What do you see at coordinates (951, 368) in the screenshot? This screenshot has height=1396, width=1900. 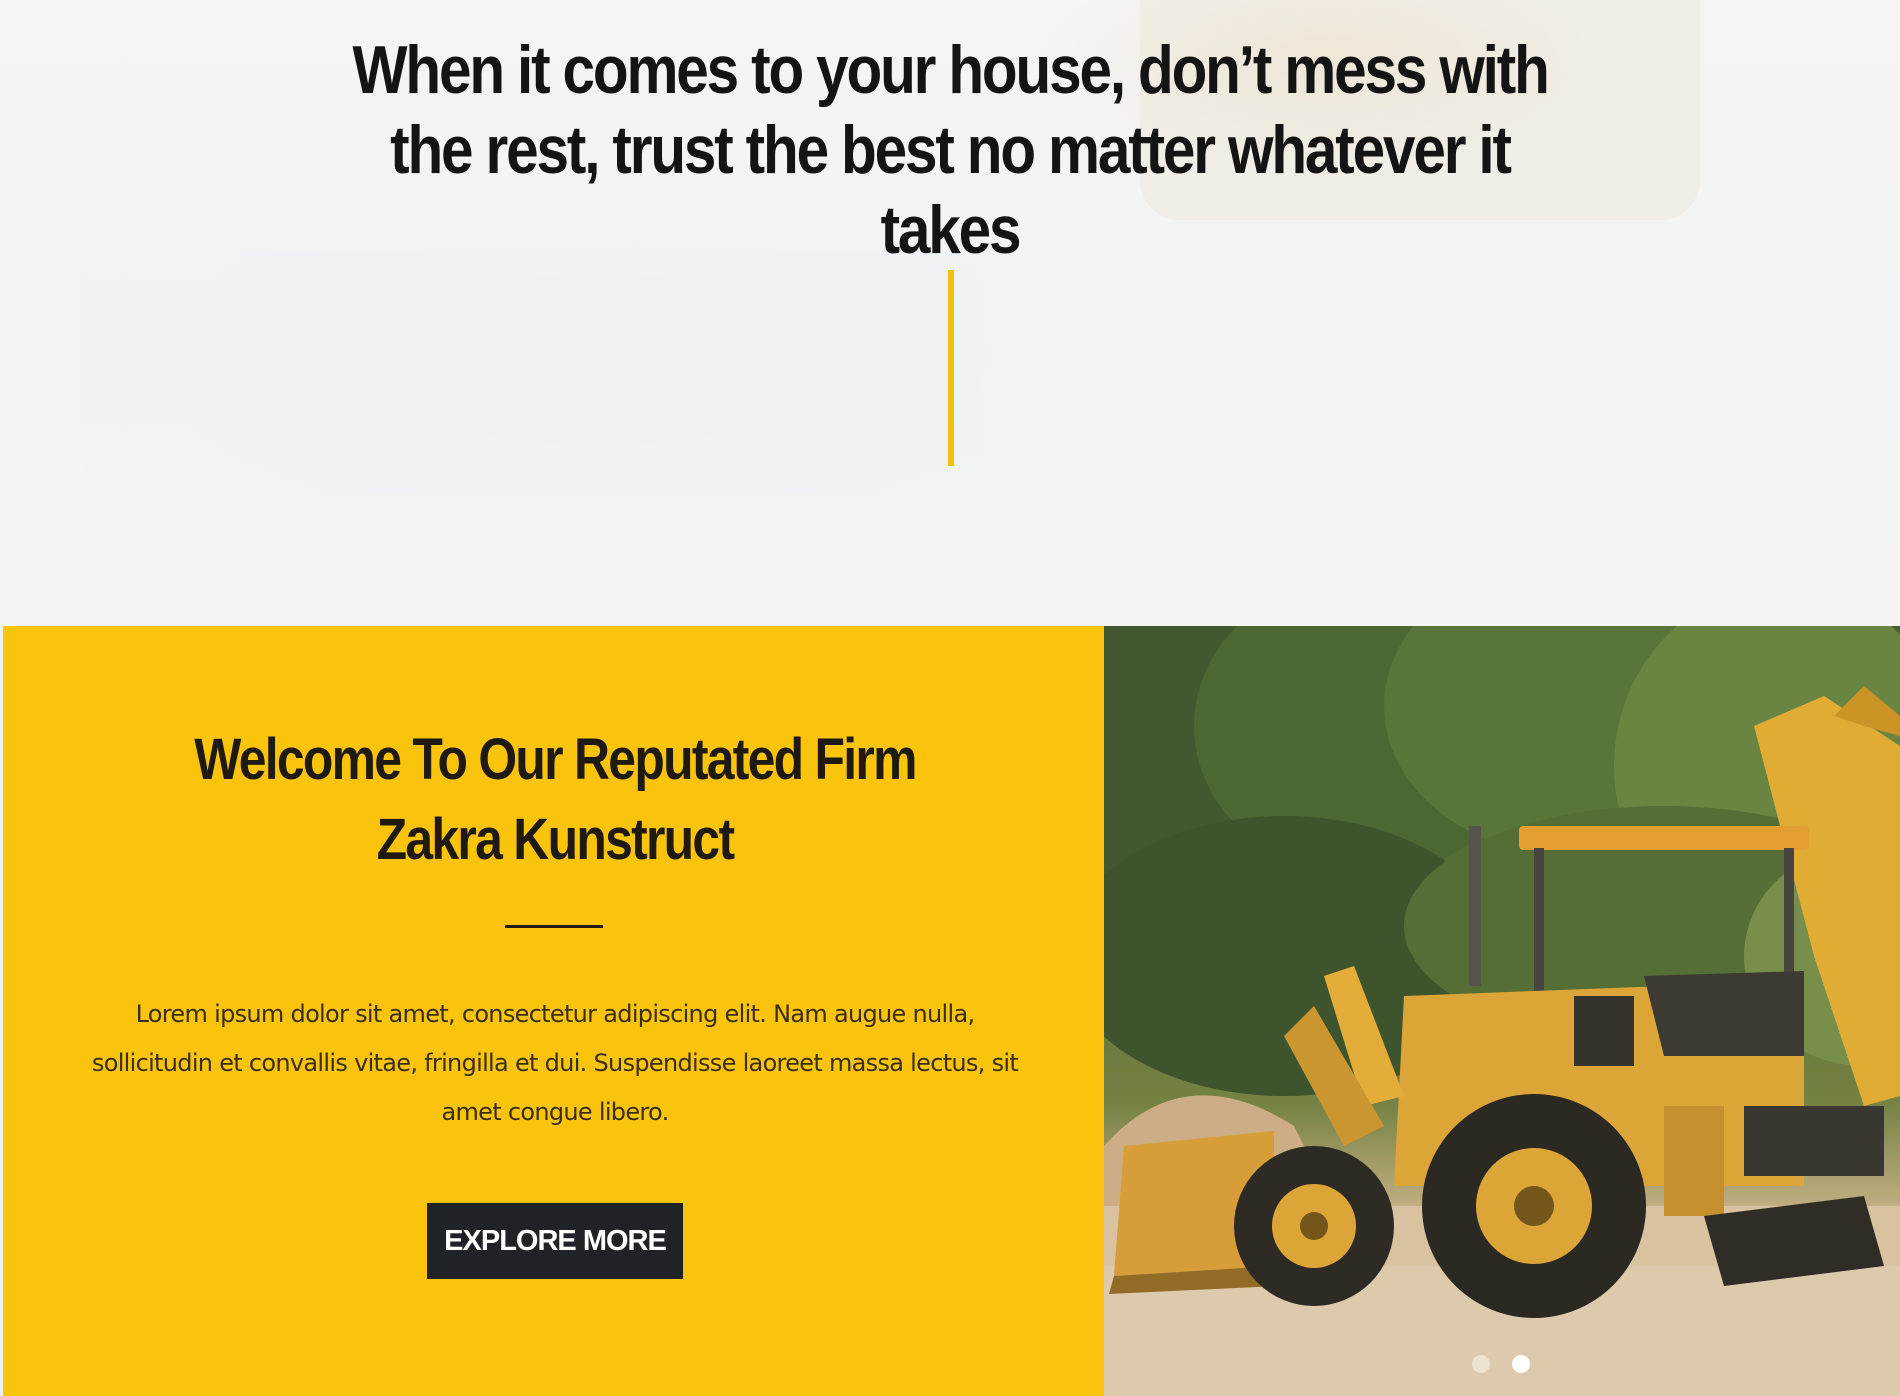 I see `hero-vertical-divider` at bounding box center [951, 368].